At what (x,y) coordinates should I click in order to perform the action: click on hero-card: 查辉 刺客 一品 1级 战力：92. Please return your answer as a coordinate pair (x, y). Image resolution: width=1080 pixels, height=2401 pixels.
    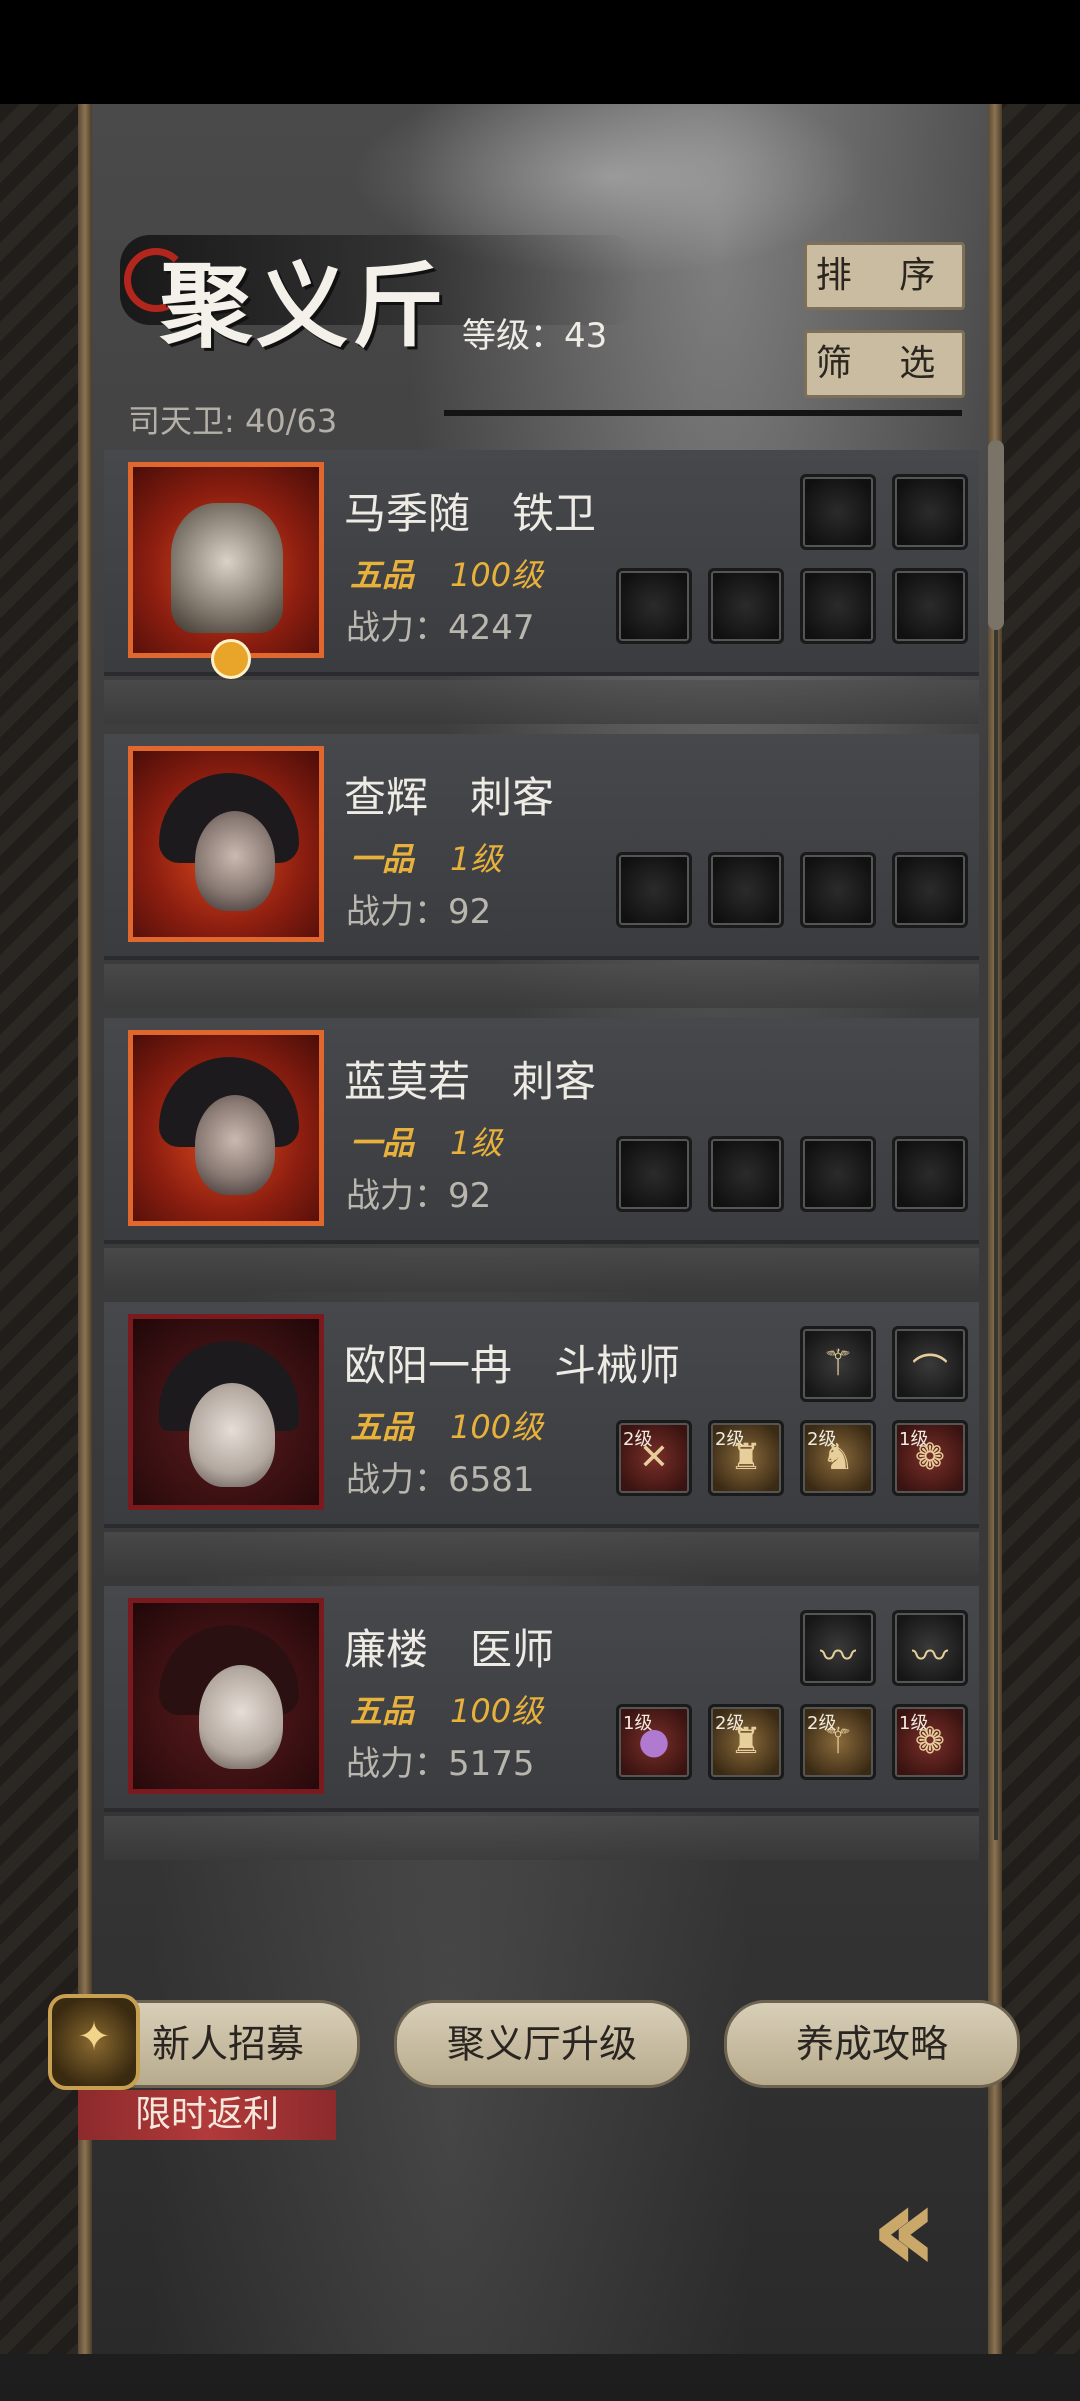
    Looking at the image, I should click on (541, 871).